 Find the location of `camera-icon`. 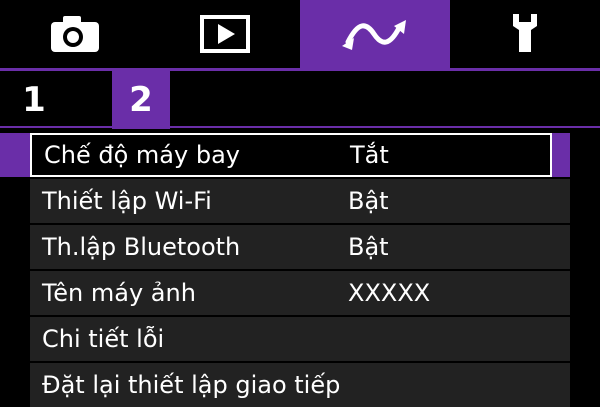

camera-icon is located at coordinates (75, 34).